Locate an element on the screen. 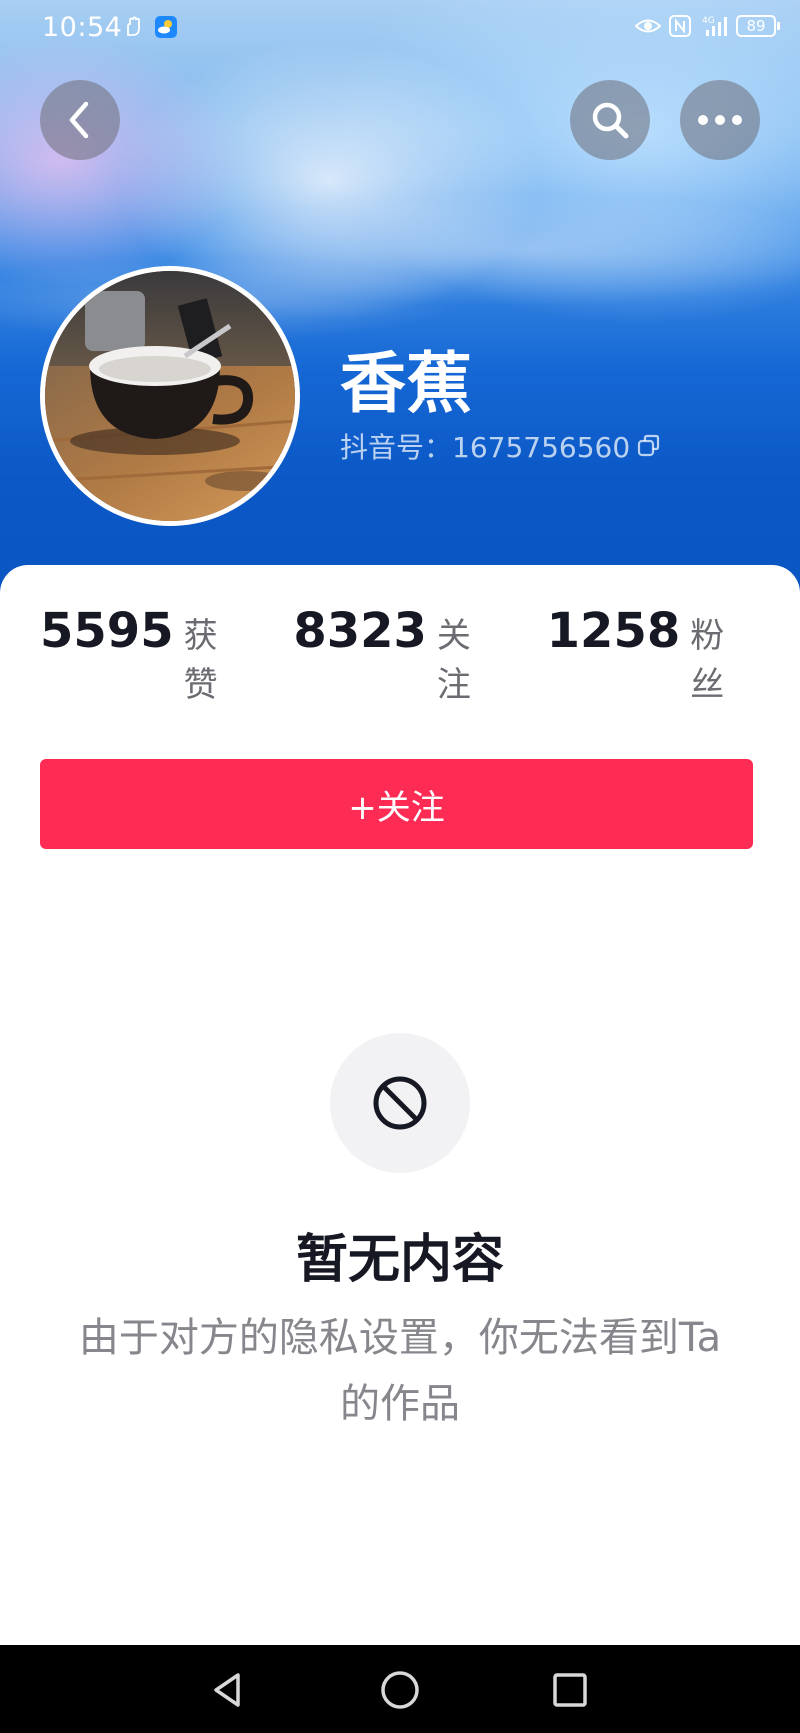  douyin-id: 抖音号：1675756560 is located at coordinates (501, 446).